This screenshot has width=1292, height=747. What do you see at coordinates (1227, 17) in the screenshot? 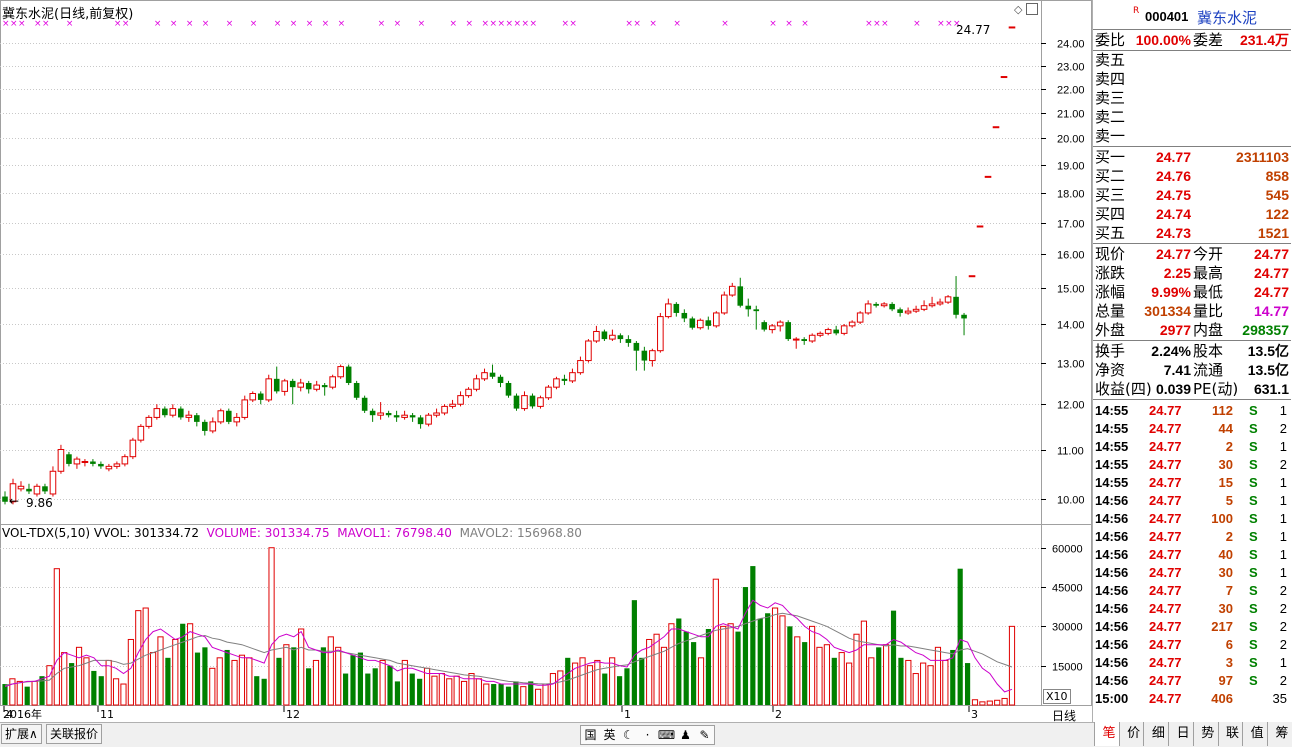
I see `stock-name: 冀东水泥` at bounding box center [1227, 17].